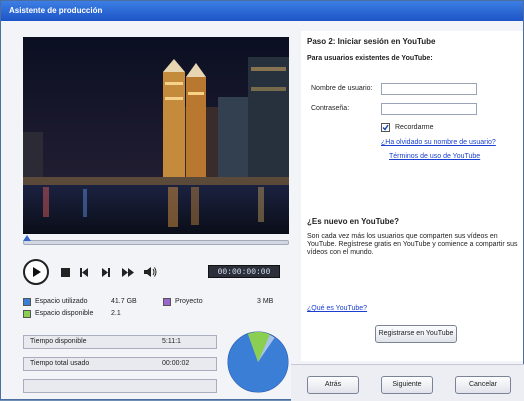  Describe the element at coordinates (337, 308) in the screenshot. I see `what-is-youtube-link: ¿Qué es YouTube?` at that location.